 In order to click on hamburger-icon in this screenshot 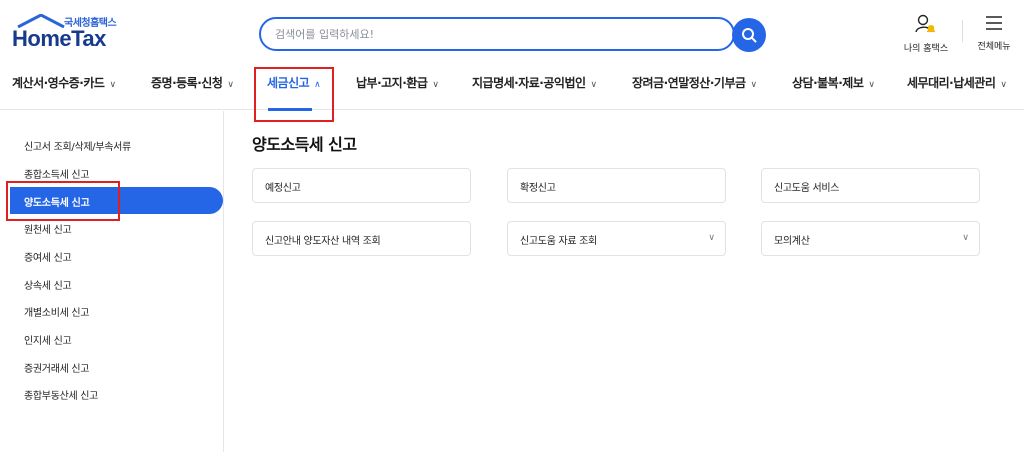, I will do `click(994, 23)`.